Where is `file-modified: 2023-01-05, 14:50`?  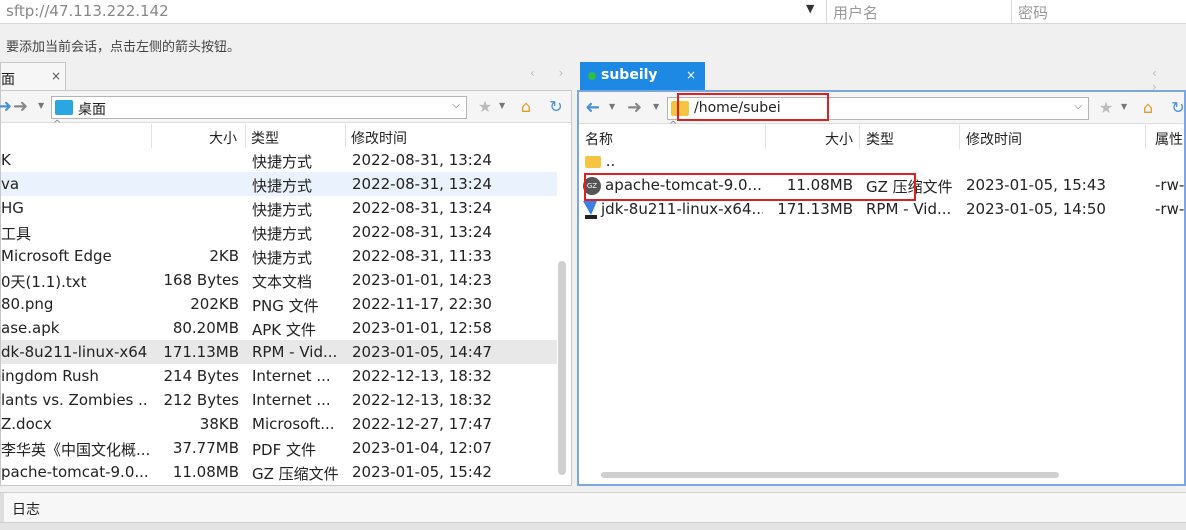
file-modified: 2023-01-05, 14:50 is located at coordinates (1036, 209).